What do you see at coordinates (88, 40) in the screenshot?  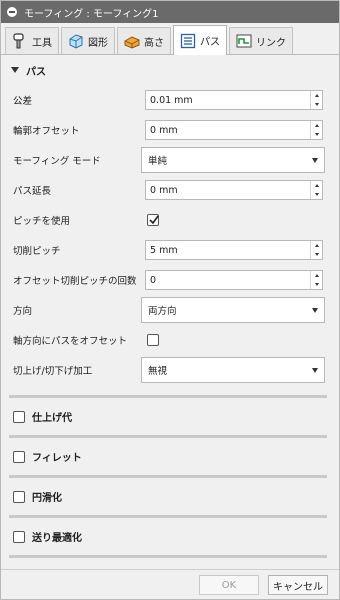 I see `tab-geometry: 図形` at bounding box center [88, 40].